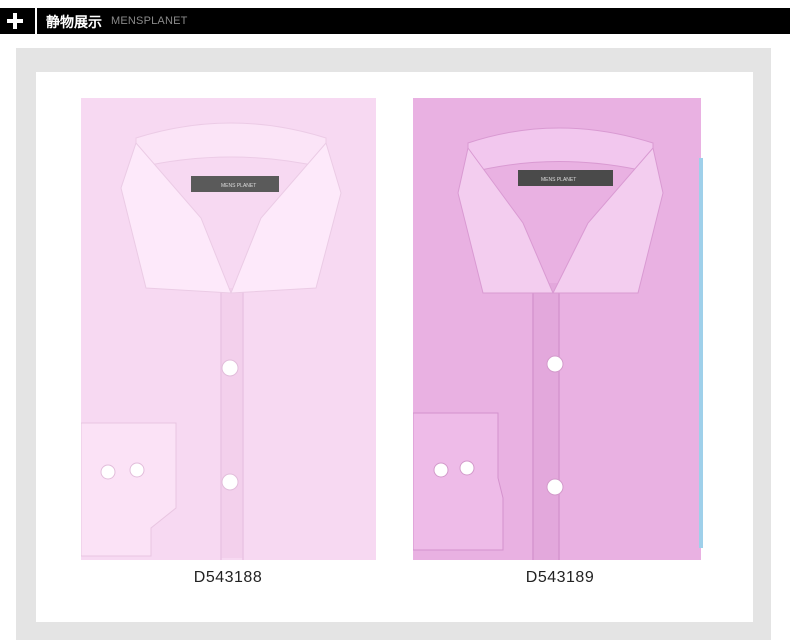  Describe the element at coordinates (36, 21) in the screenshot. I see `header-divider` at that location.